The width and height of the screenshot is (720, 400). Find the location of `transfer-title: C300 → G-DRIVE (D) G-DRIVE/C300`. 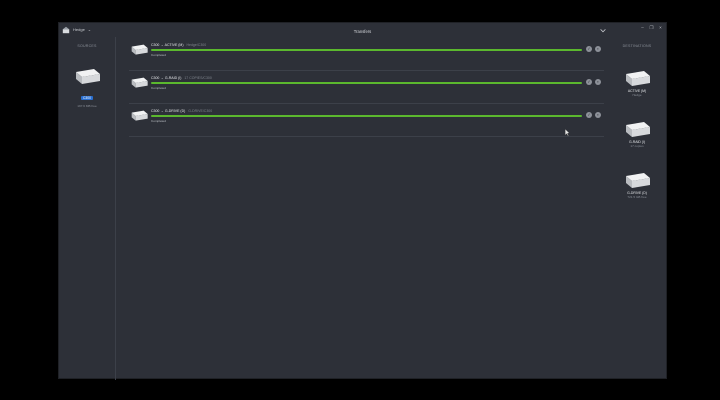

transfer-title: C300 → G-DRIVE (D) G-DRIVE/C300 is located at coordinates (181, 111).